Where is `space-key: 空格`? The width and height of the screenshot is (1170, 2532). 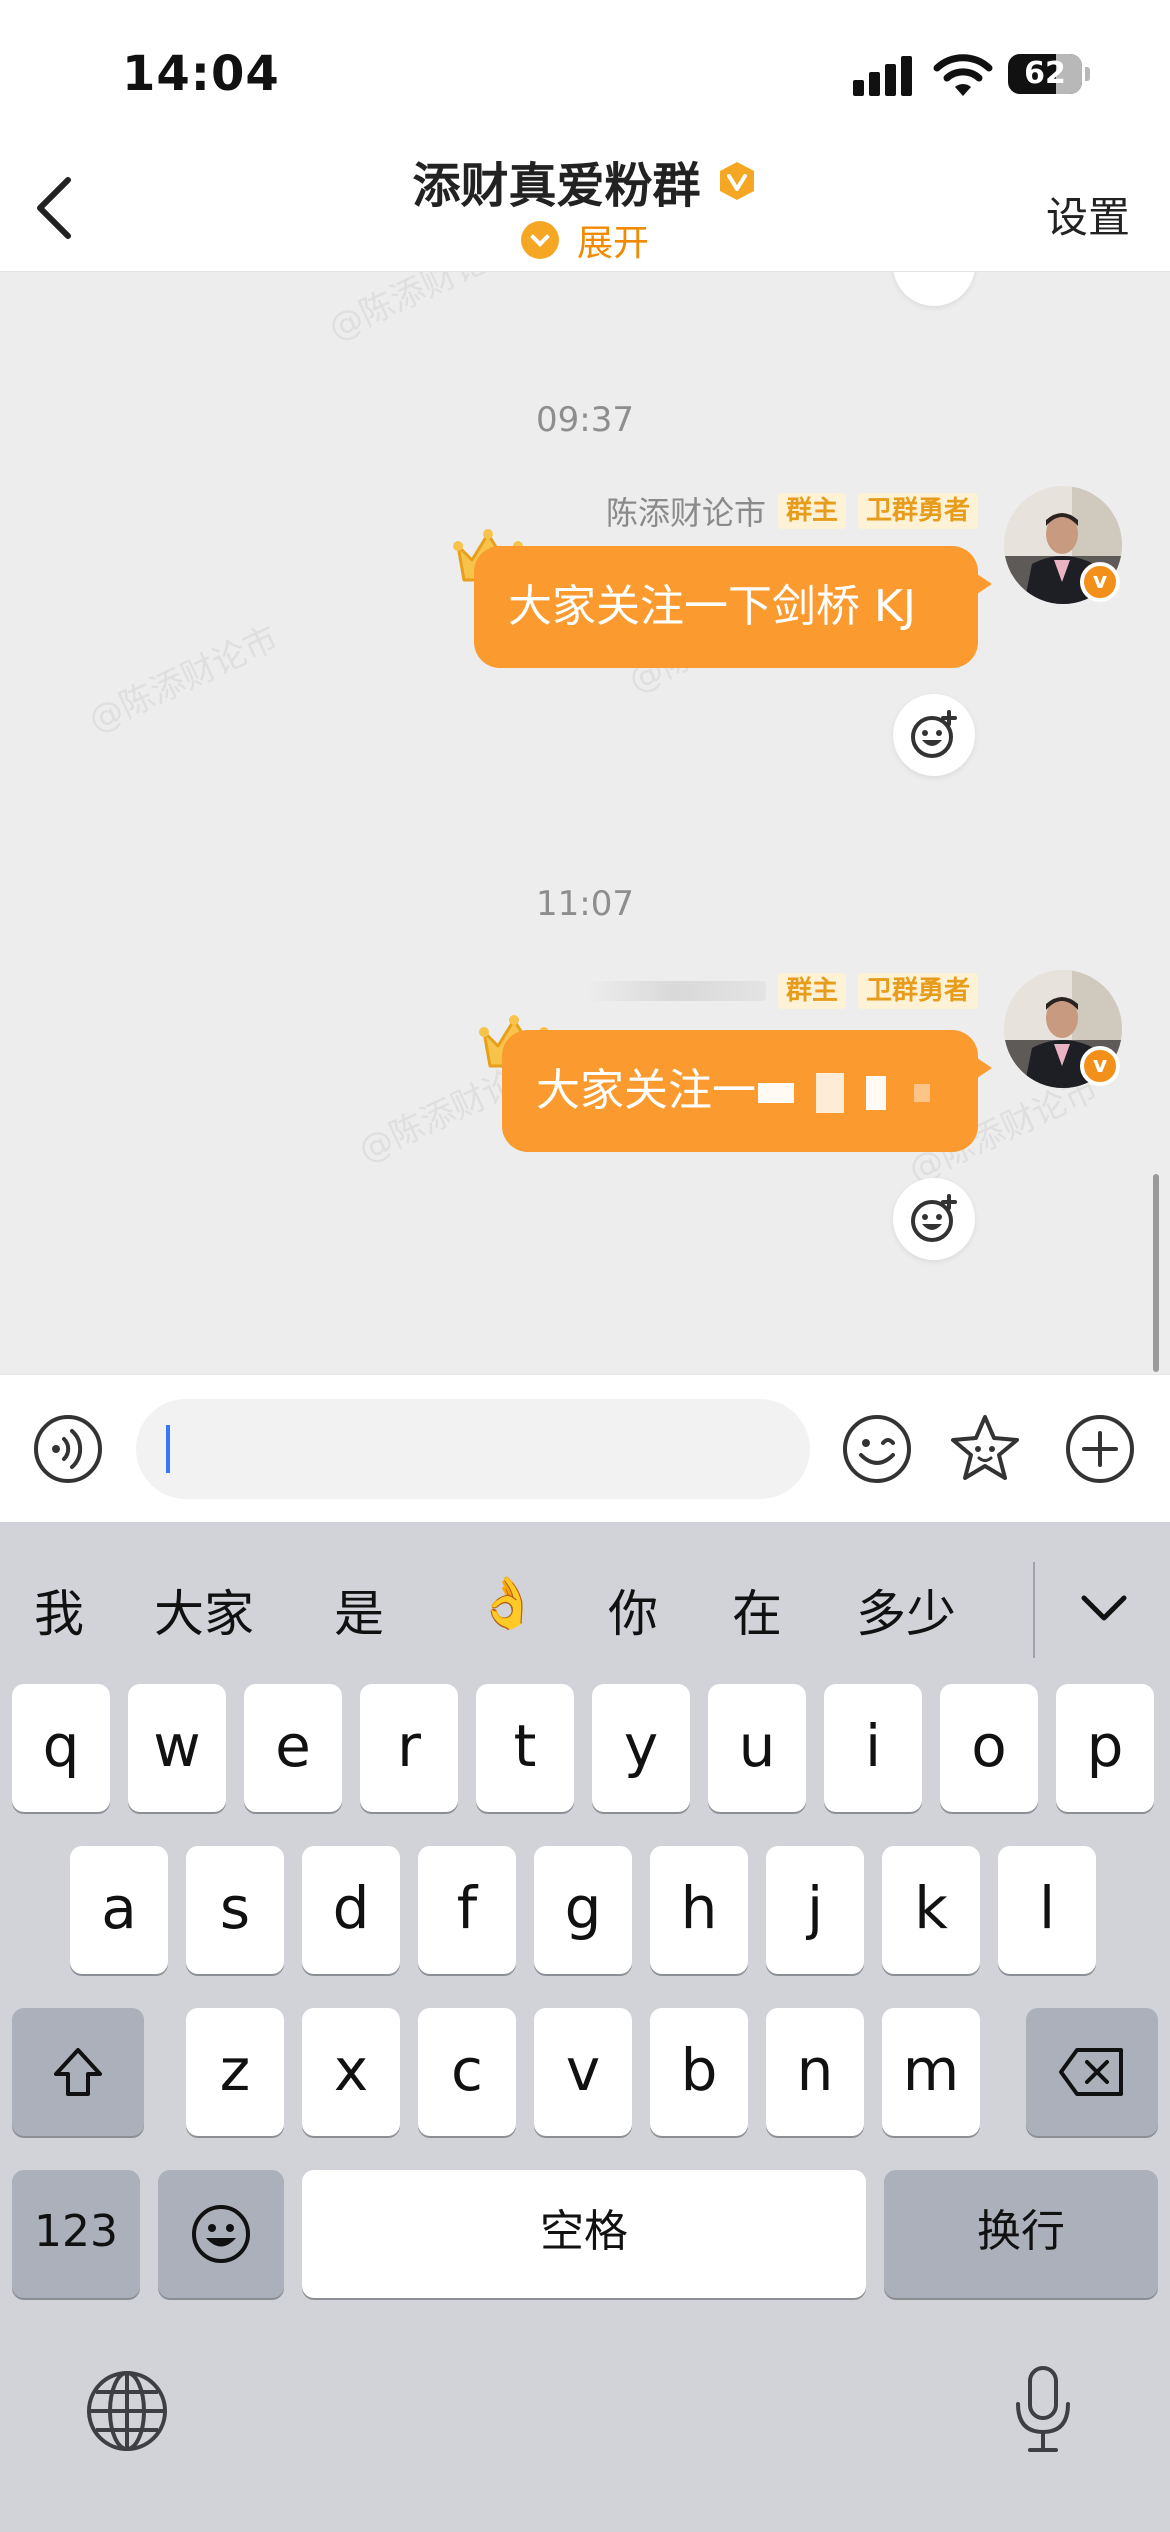 space-key: 空格 is located at coordinates (584, 2234).